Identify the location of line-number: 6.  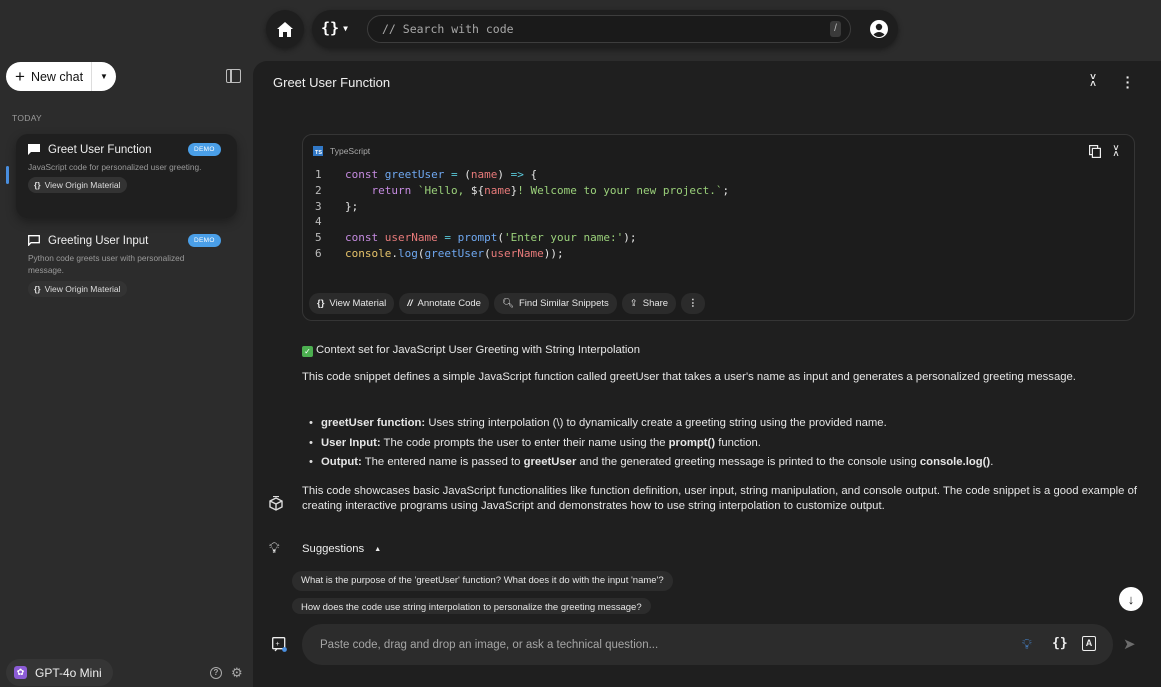
(318, 253).